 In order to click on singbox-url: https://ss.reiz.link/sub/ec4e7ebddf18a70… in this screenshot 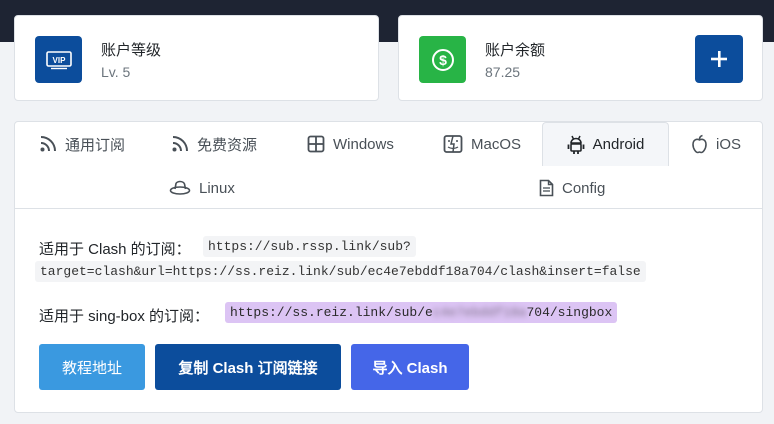, I will do `click(421, 312)`.